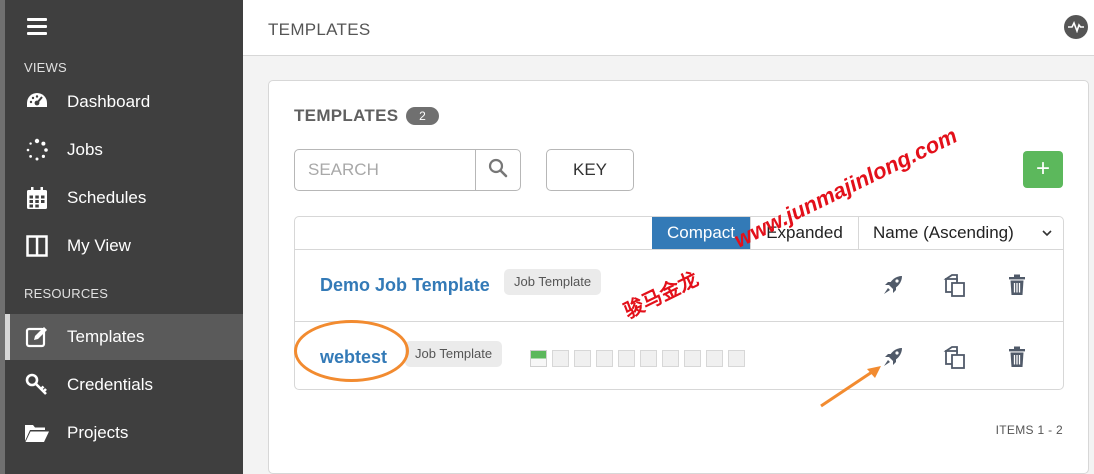 The image size is (1094, 474). I want to click on sidebar-item-label: Templates, so click(106, 336).